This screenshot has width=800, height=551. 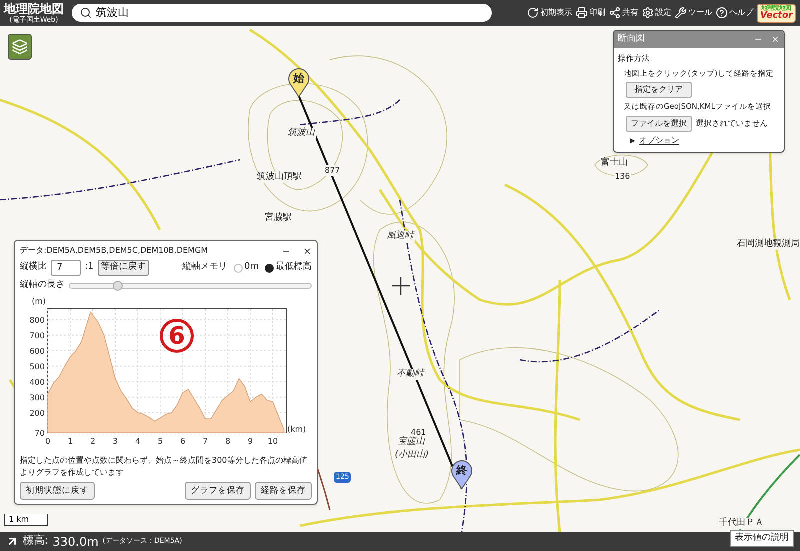 What do you see at coordinates (37, 366) in the screenshot?
I see `y-tick-label: 500` at bounding box center [37, 366].